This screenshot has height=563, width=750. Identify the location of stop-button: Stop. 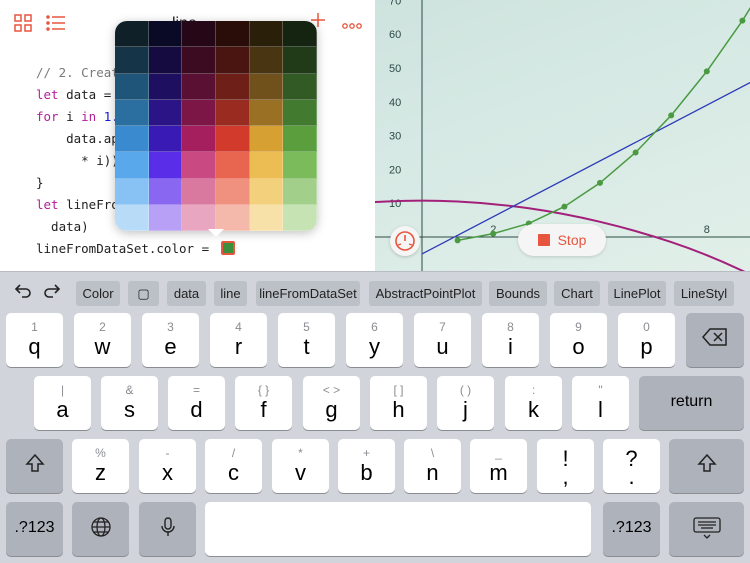
(562, 240).